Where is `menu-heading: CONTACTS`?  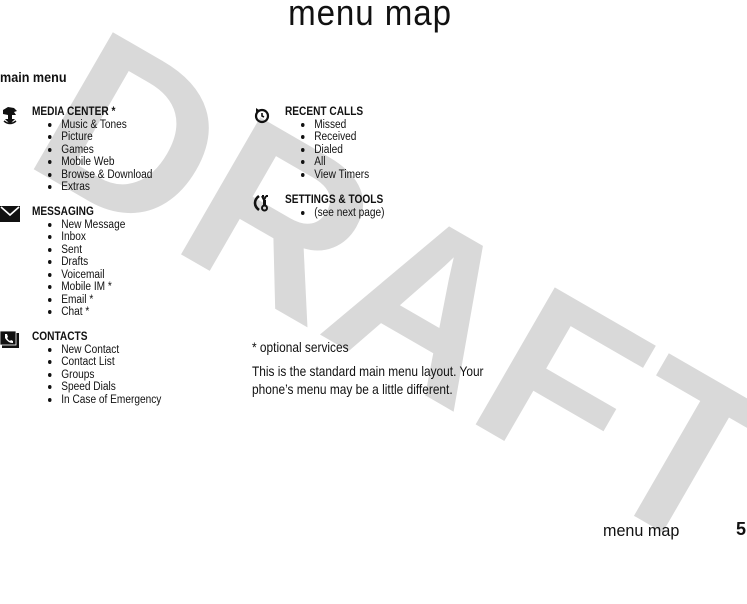
menu-heading: CONTACTS is located at coordinates (60, 337).